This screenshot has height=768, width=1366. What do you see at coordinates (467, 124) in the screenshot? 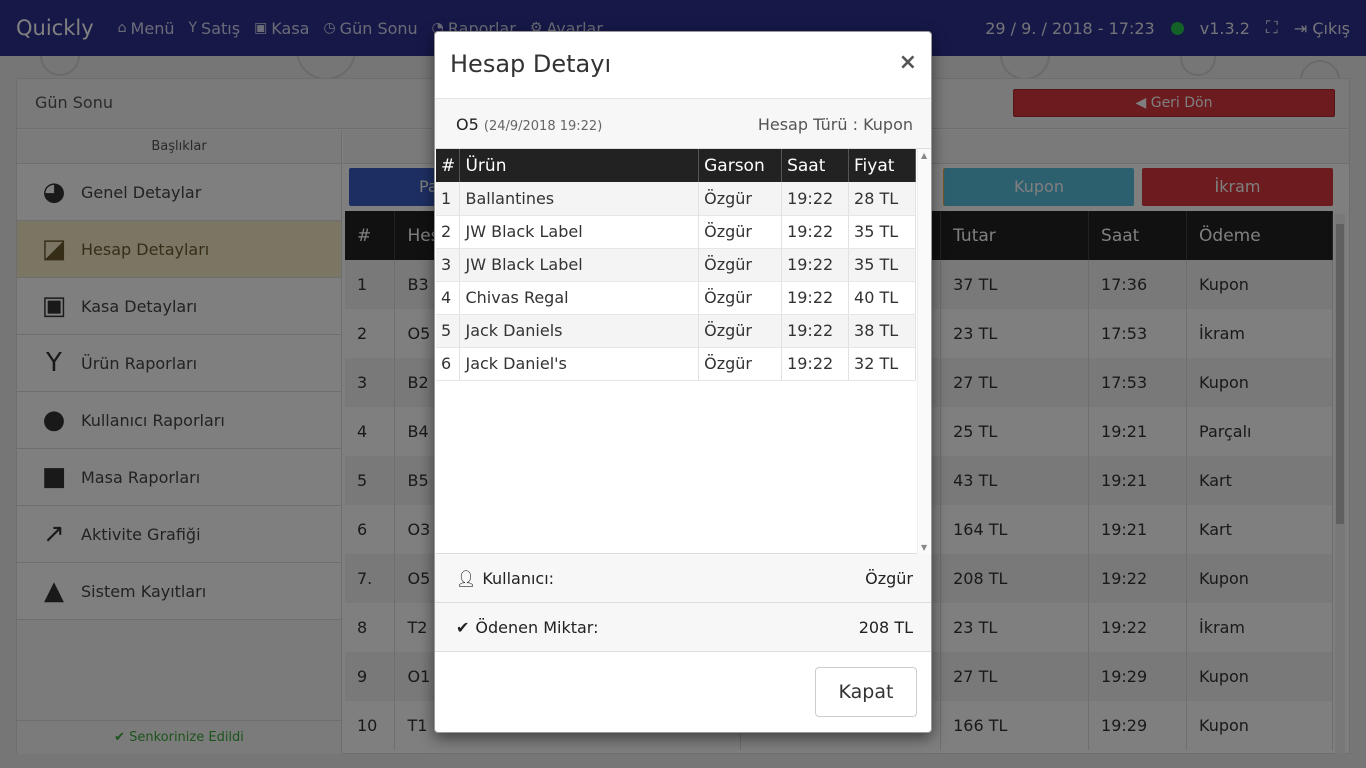
I see `account-code: O5` at bounding box center [467, 124].